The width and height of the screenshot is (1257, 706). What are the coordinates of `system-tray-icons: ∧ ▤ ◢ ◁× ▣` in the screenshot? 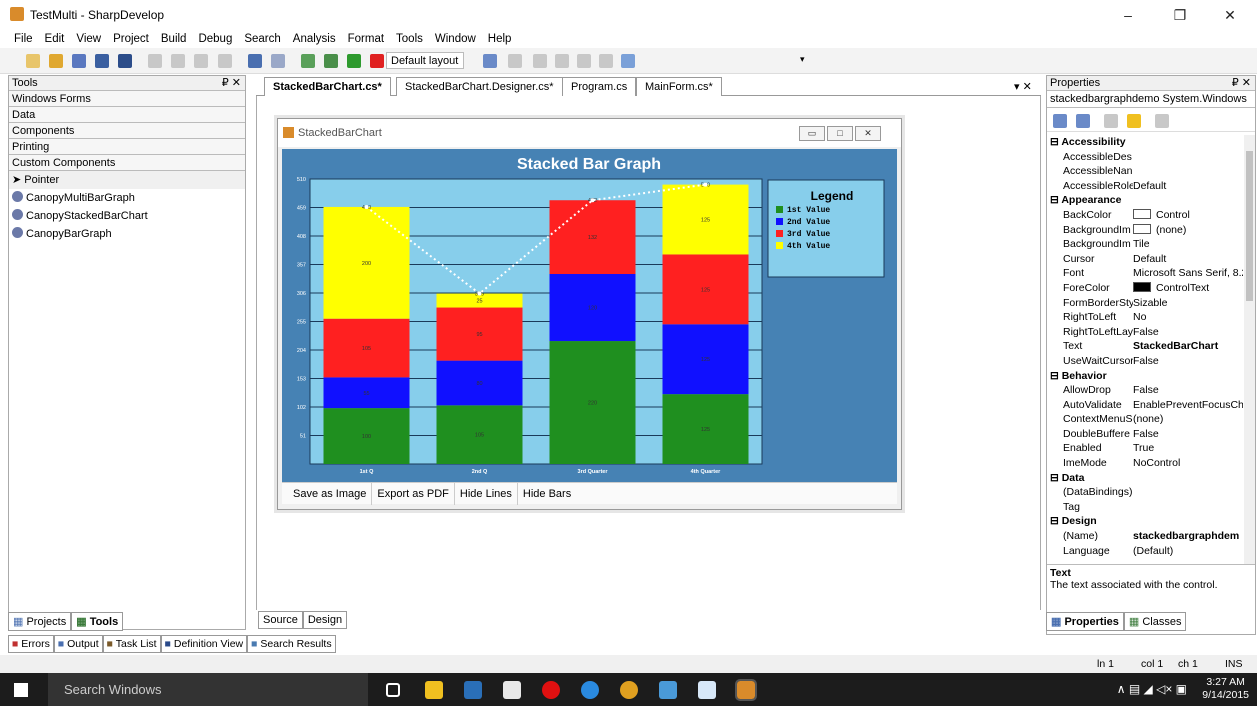 It's located at (1152, 689).